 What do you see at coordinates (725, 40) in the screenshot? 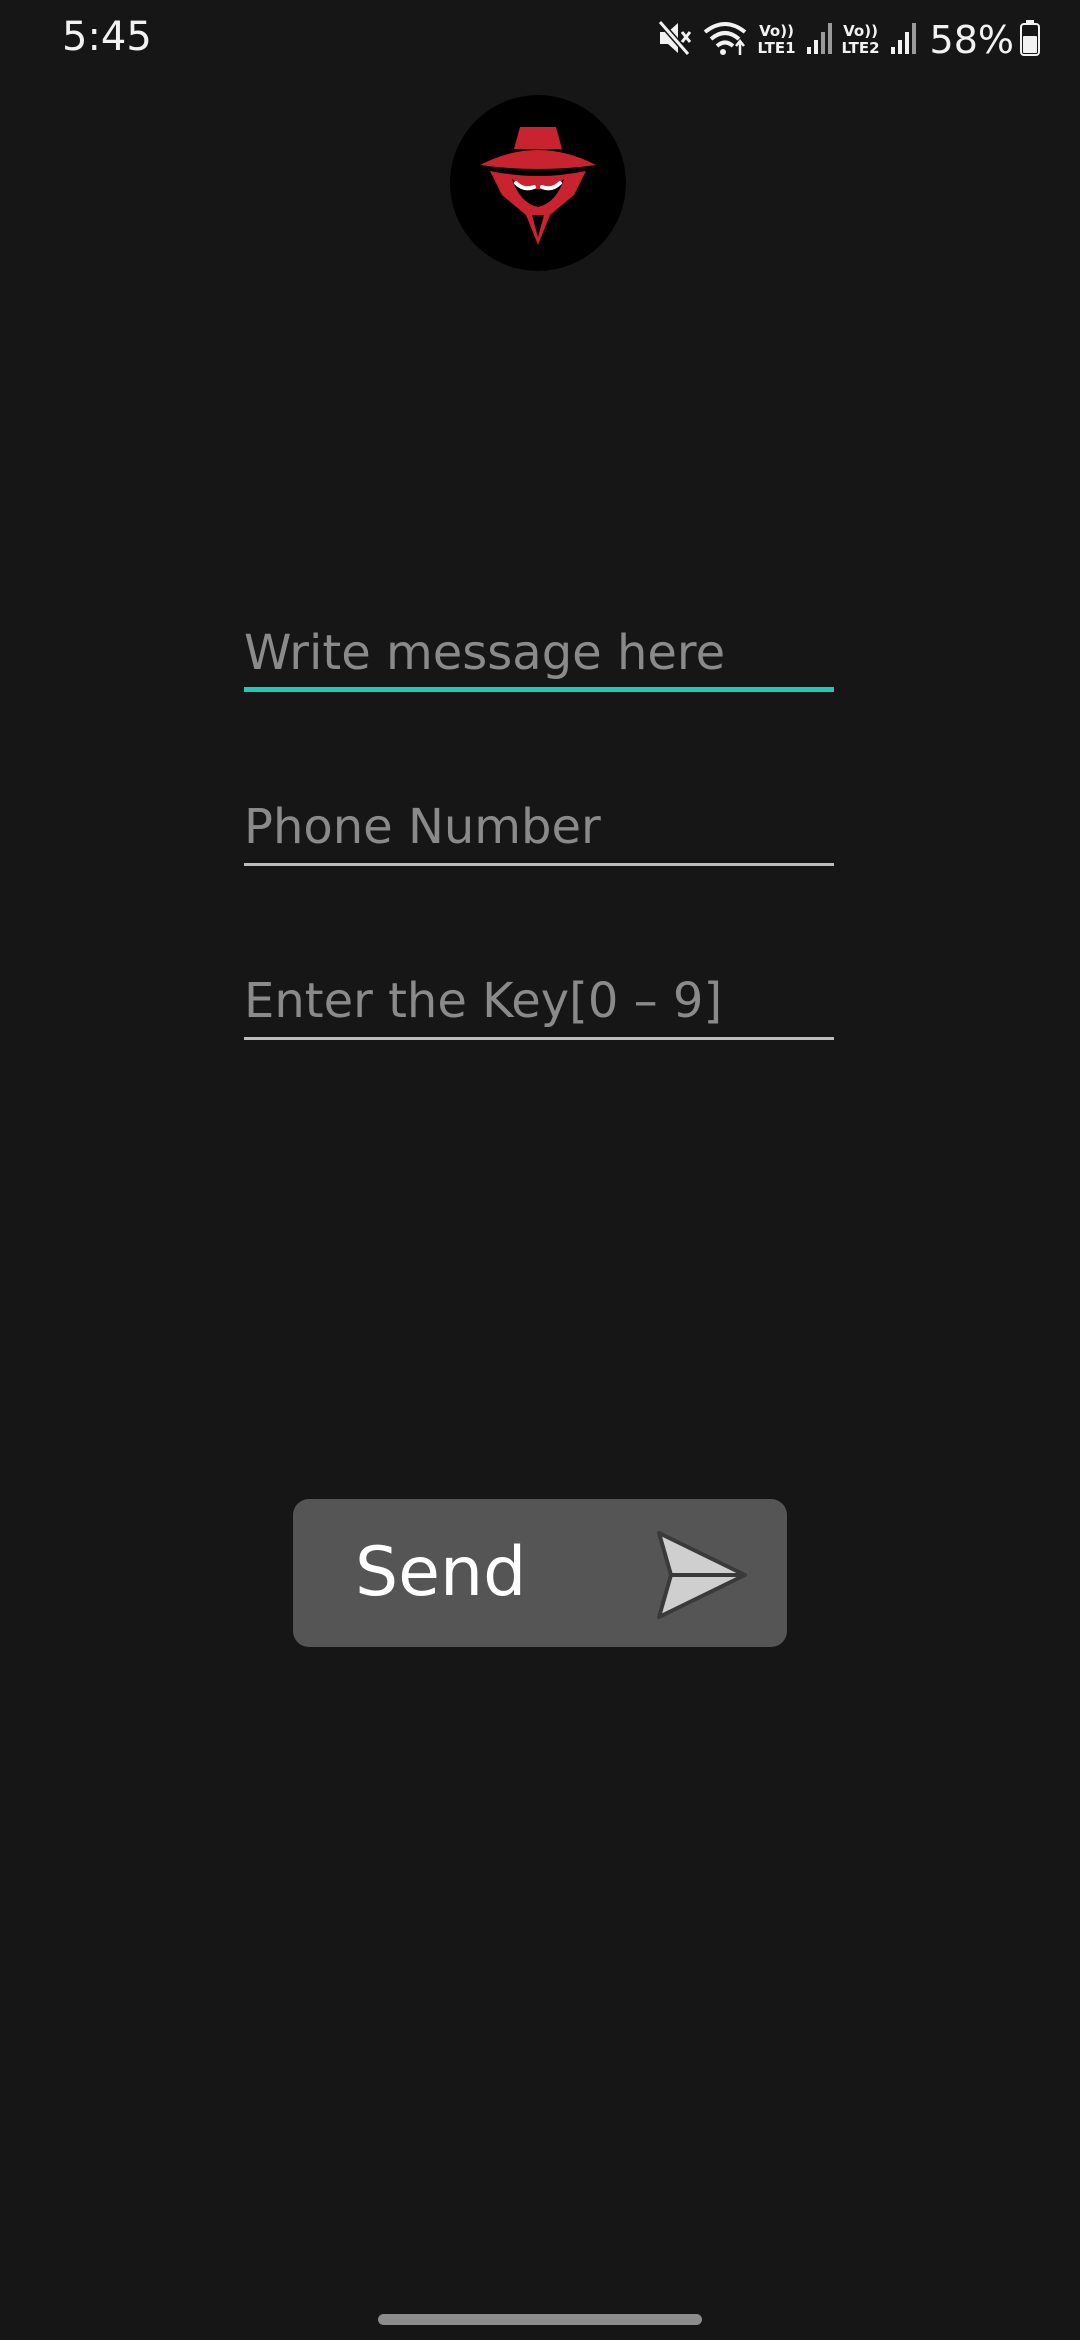
I see `wifi-icon` at bounding box center [725, 40].